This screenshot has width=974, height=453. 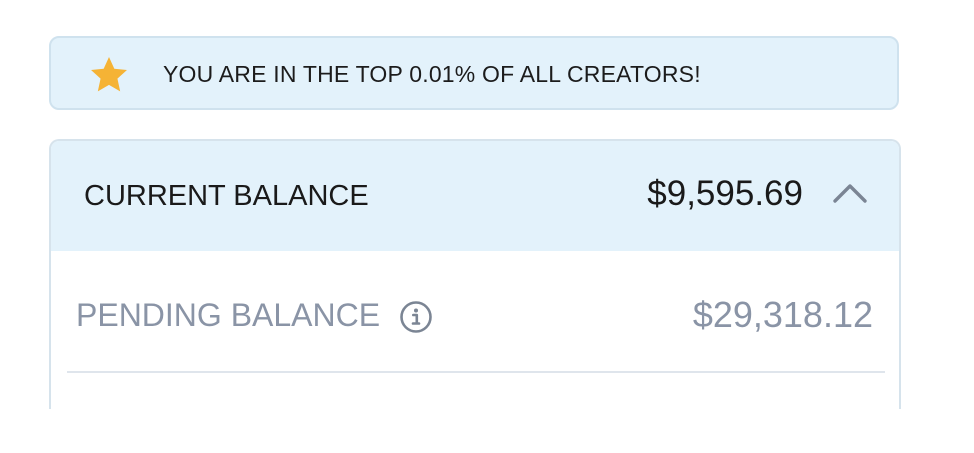 What do you see at coordinates (725, 193) in the screenshot?
I see `current-balance-amount: $9,595.69` at bounding box center [725, 193].